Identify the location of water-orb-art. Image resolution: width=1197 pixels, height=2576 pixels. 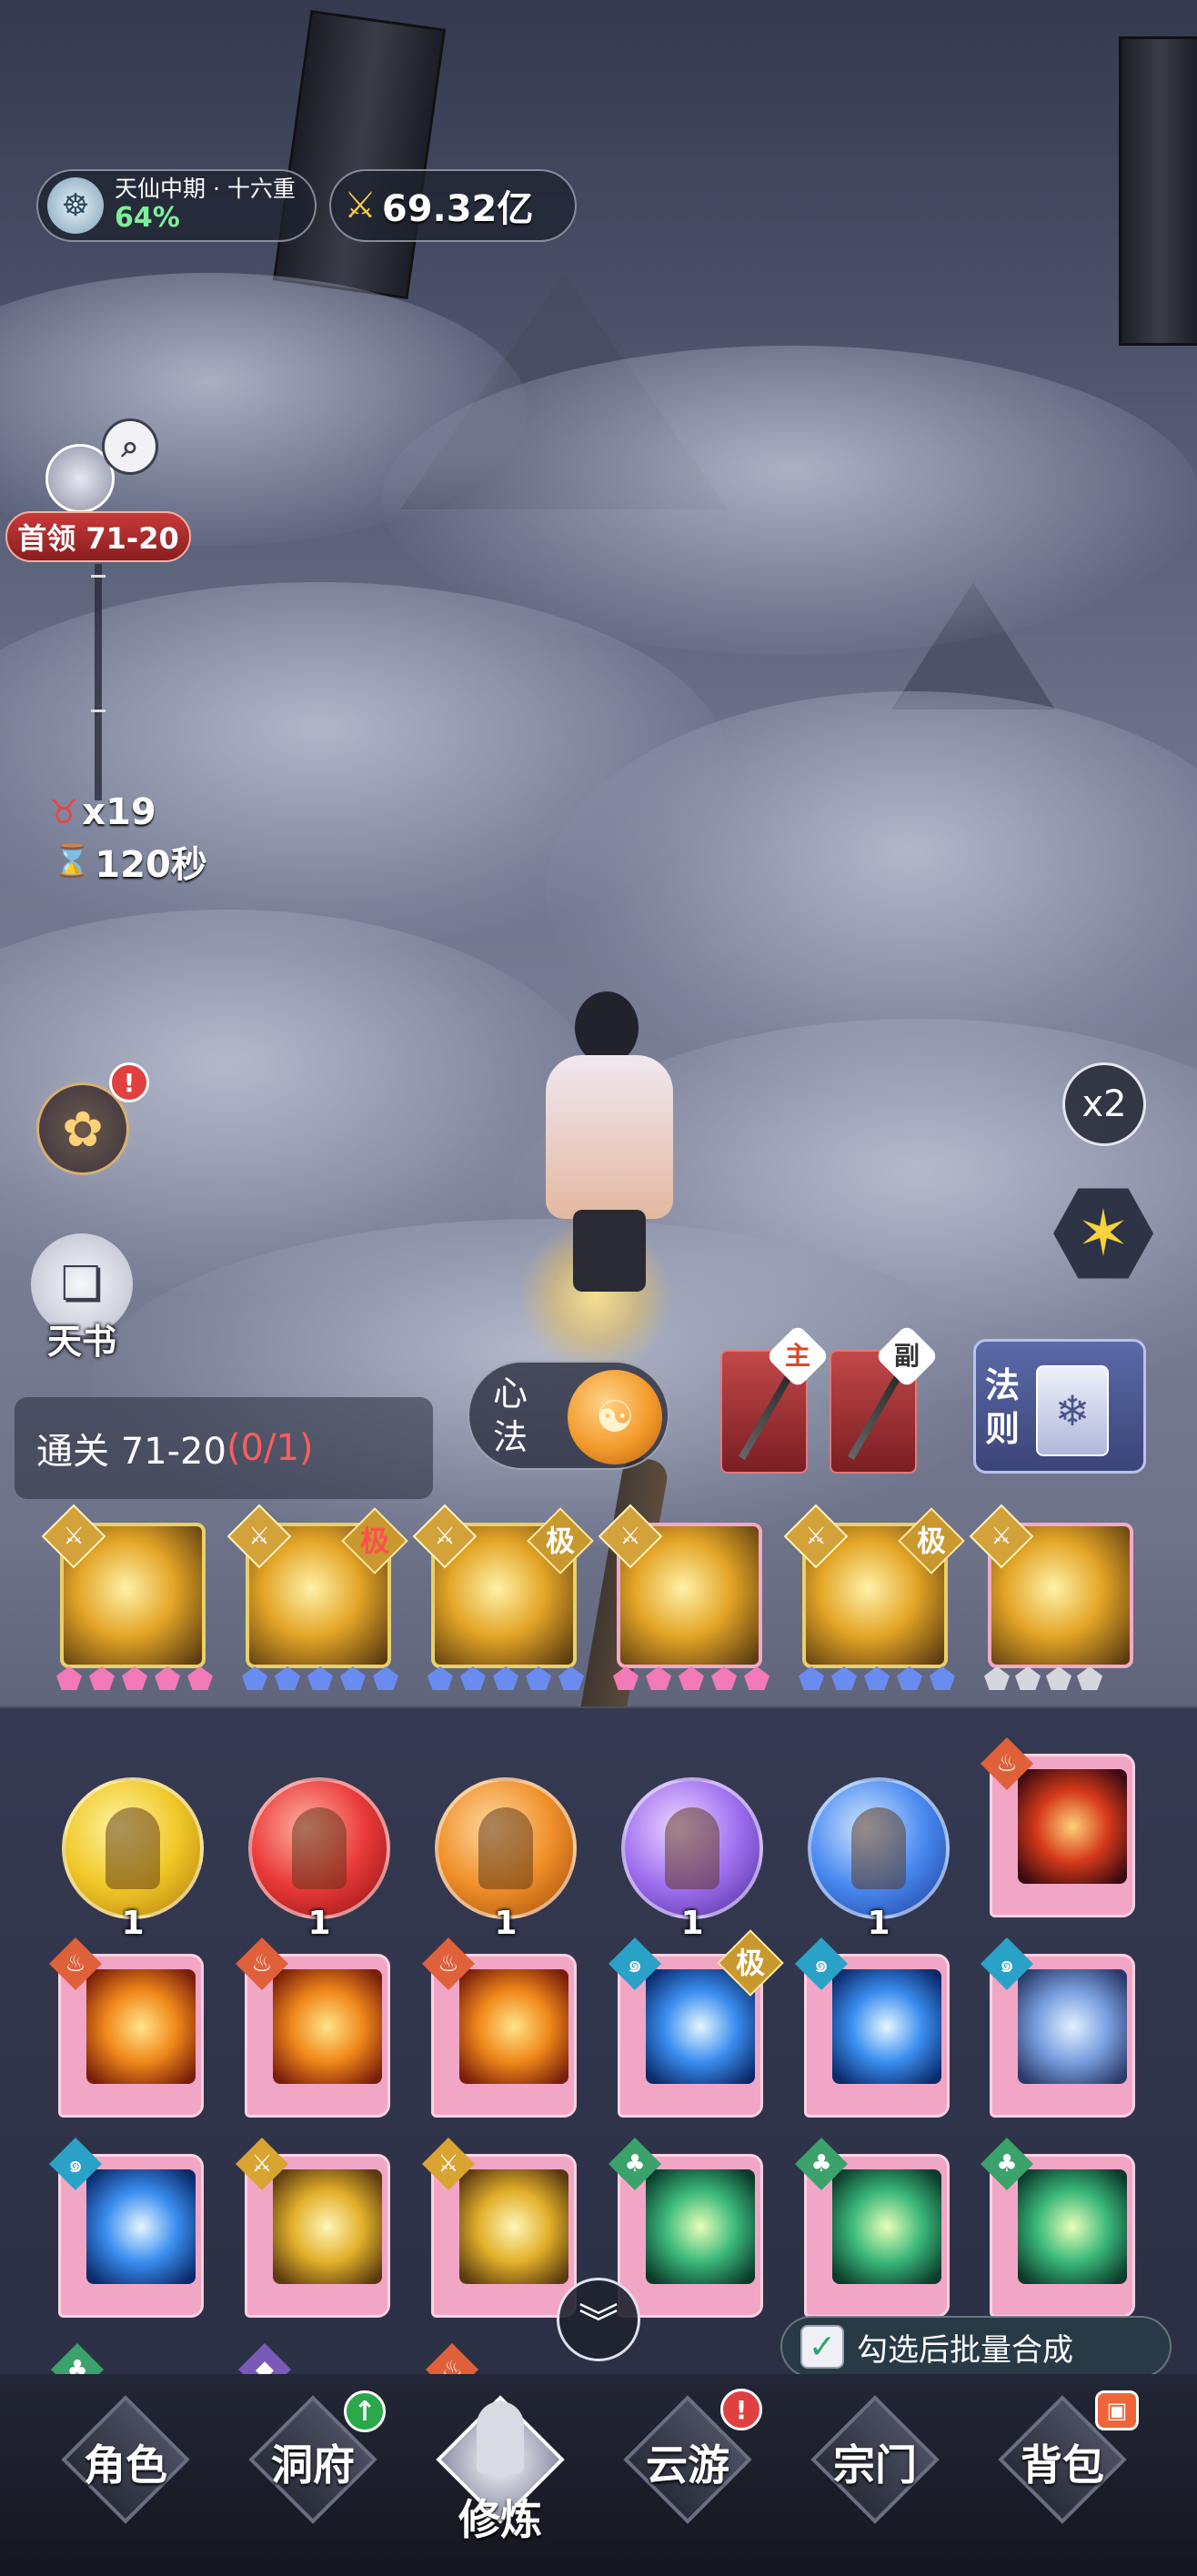
(700, 2026).